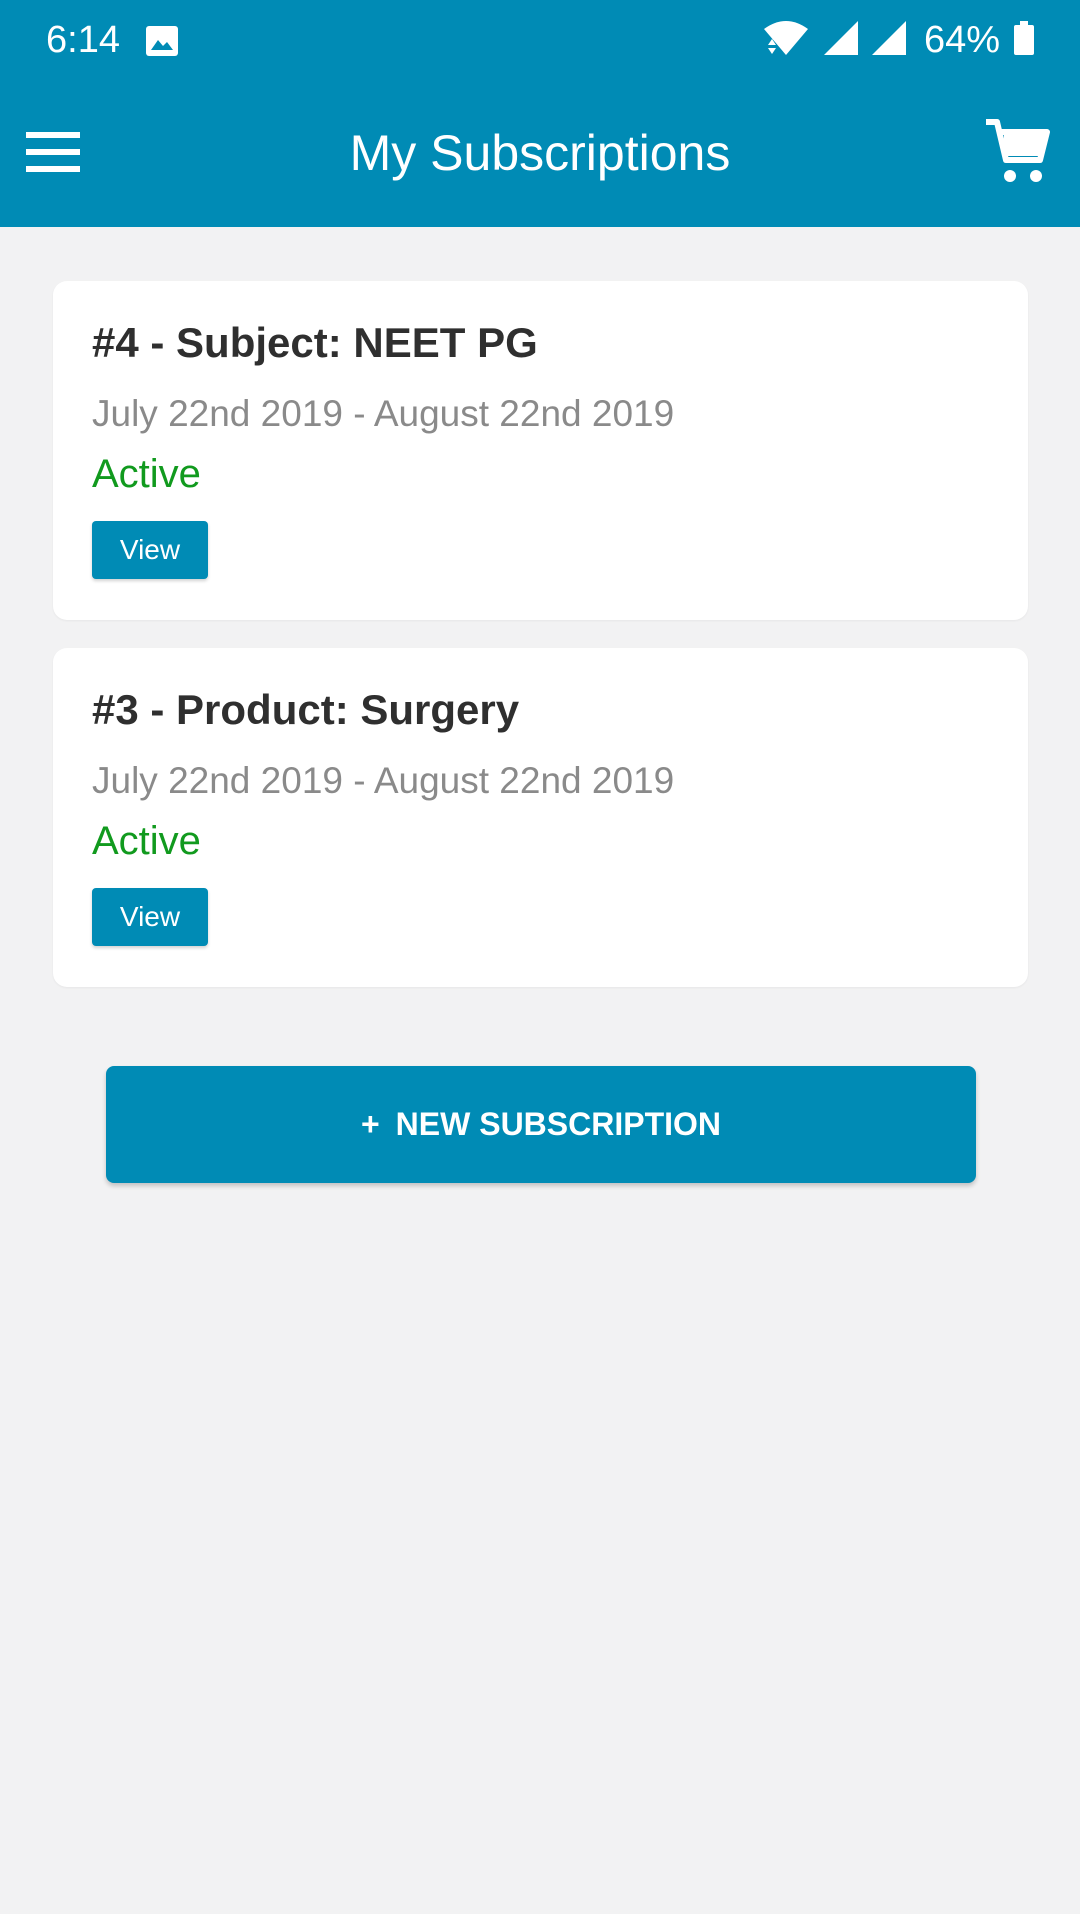  What do you see at coordinates (540, 40) in the screenshot?
I see `status-bar: 6:14 64%` at bounding box center [540, 40].